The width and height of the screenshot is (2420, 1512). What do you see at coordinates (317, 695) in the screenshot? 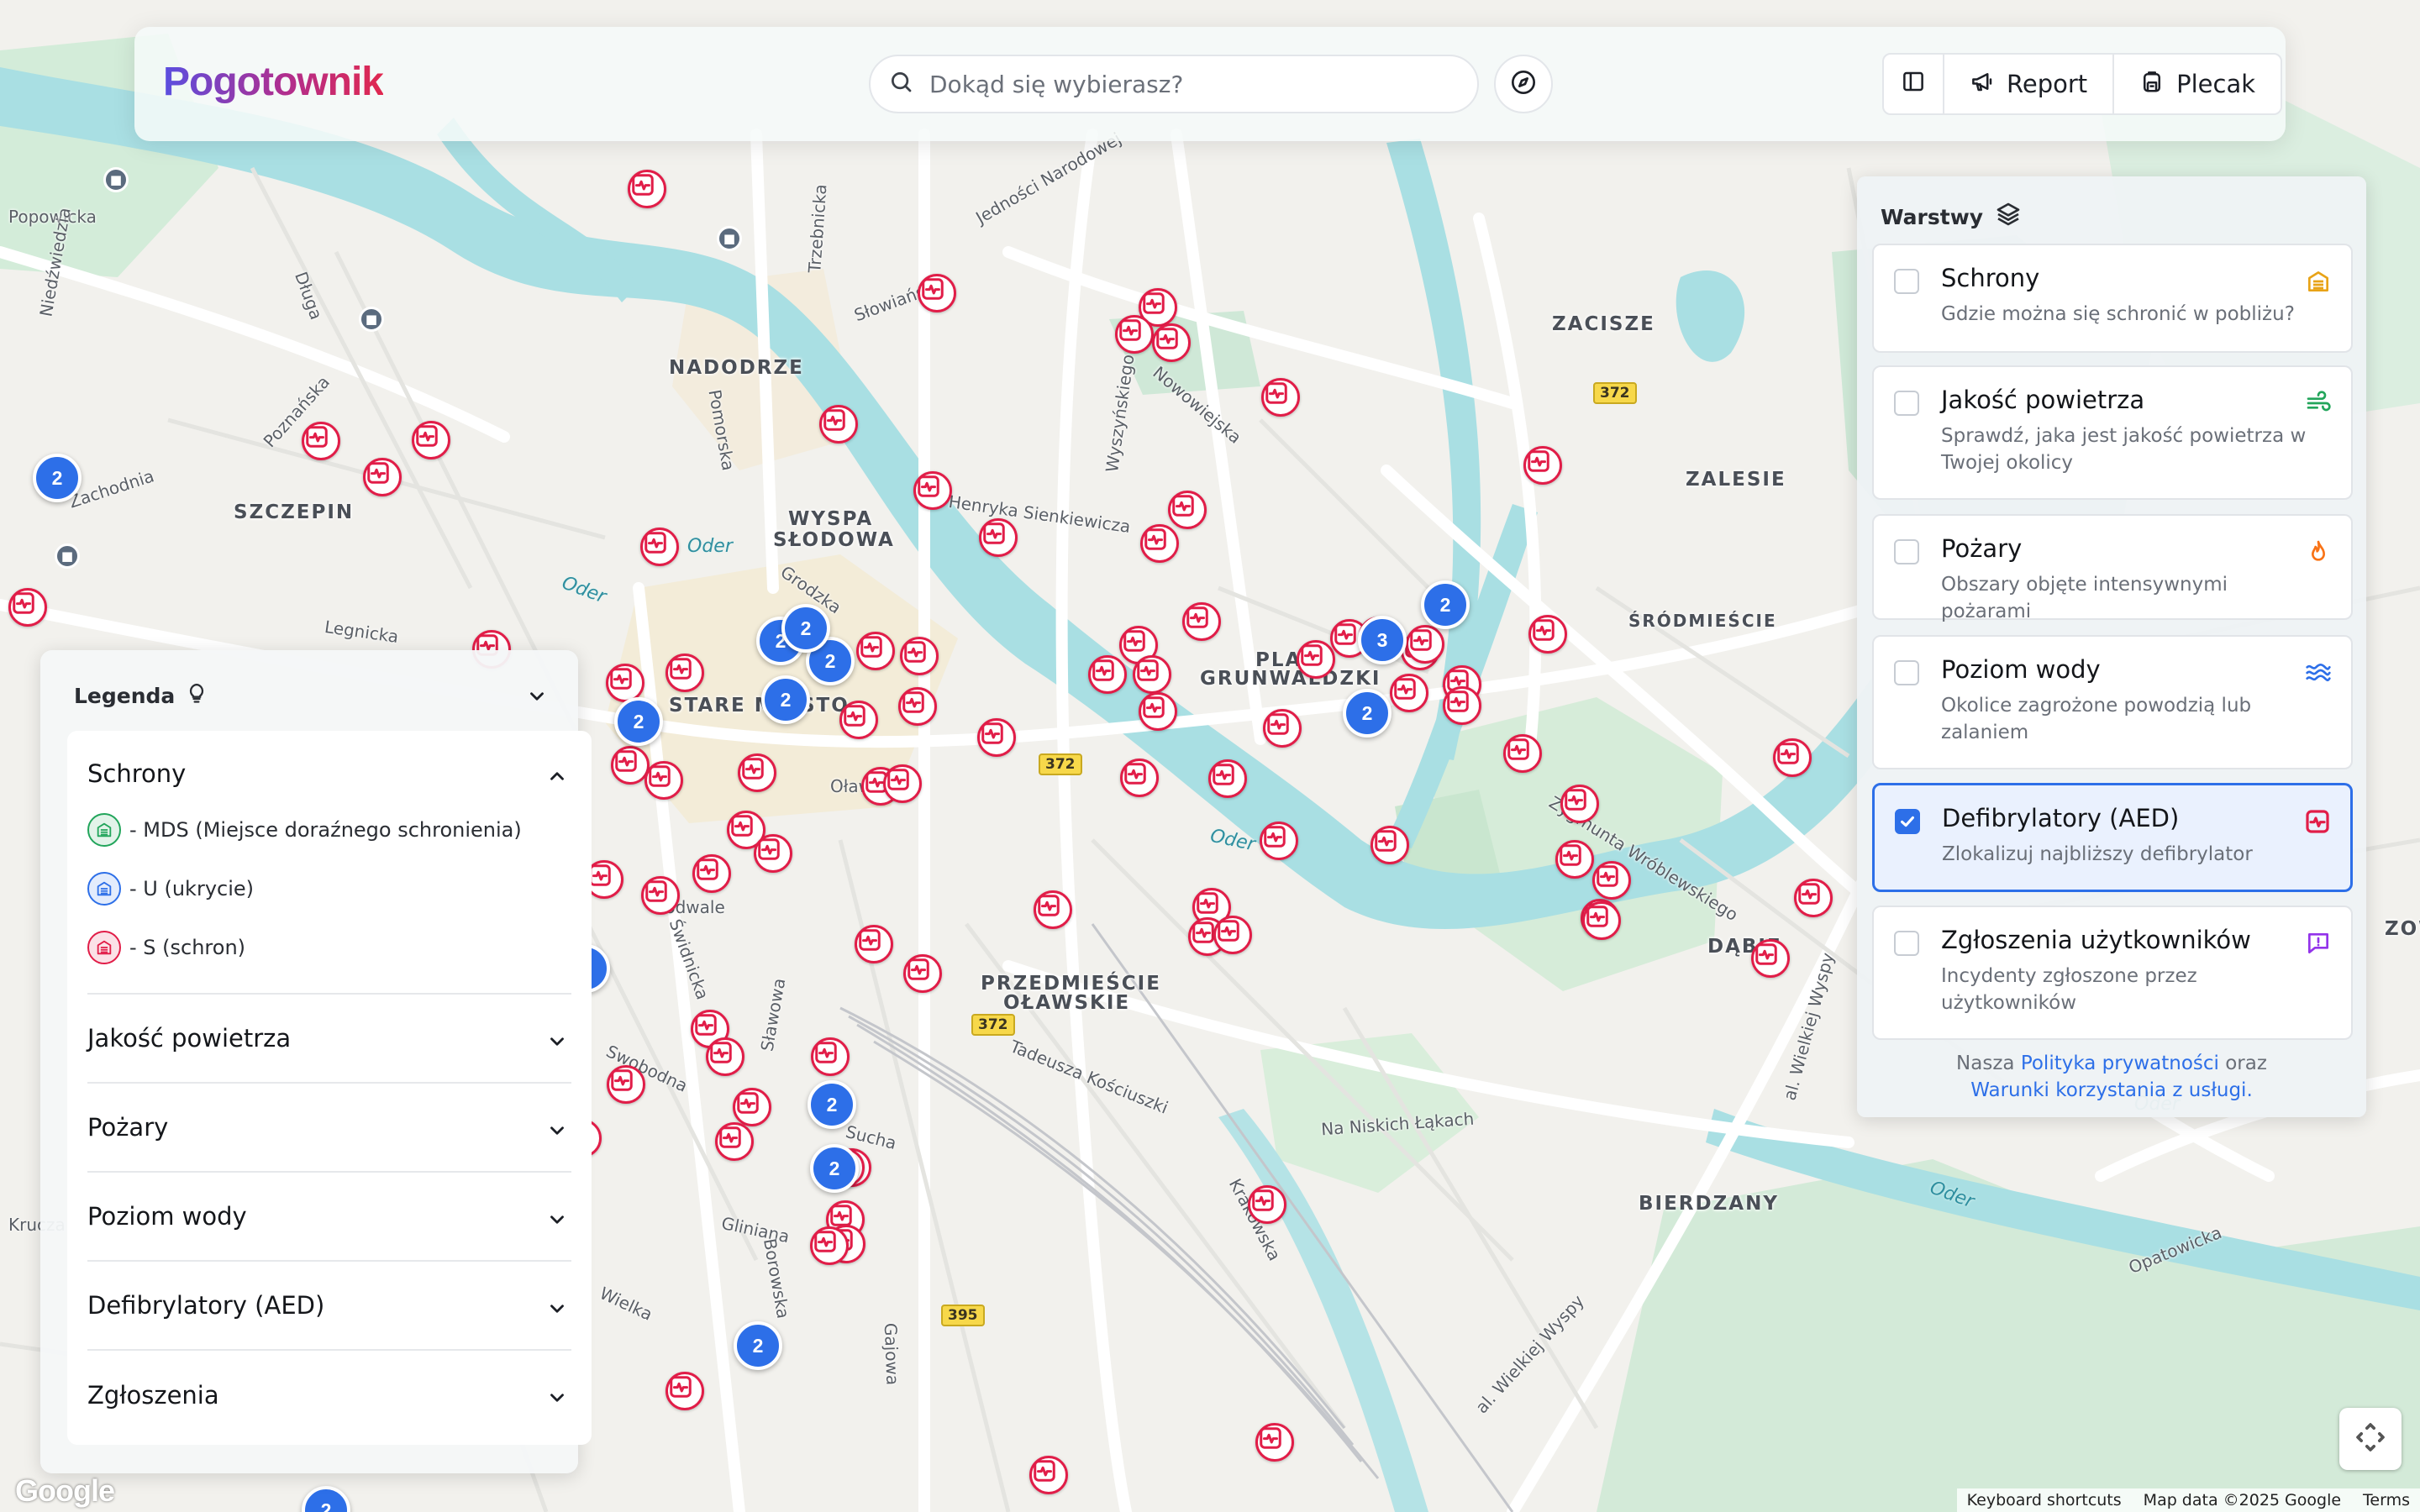
I see `legend-header: Legenda` at bounding box center [317, 695].